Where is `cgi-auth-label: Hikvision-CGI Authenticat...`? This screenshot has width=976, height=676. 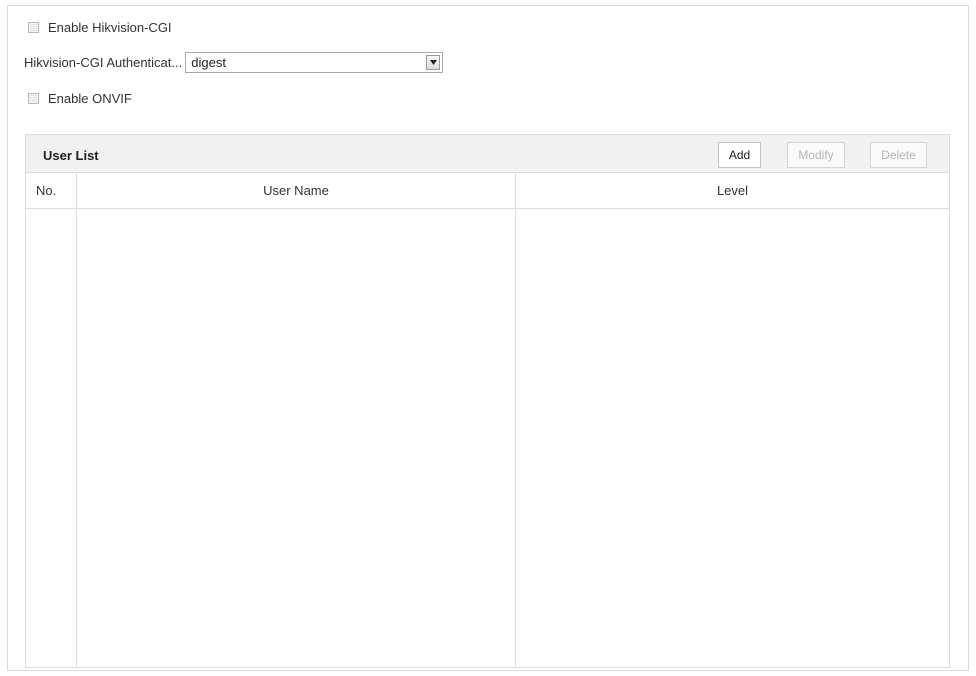 cgi-auth-label: Hikvision-CGI Authenticat... is located at coordinates (103, 62).